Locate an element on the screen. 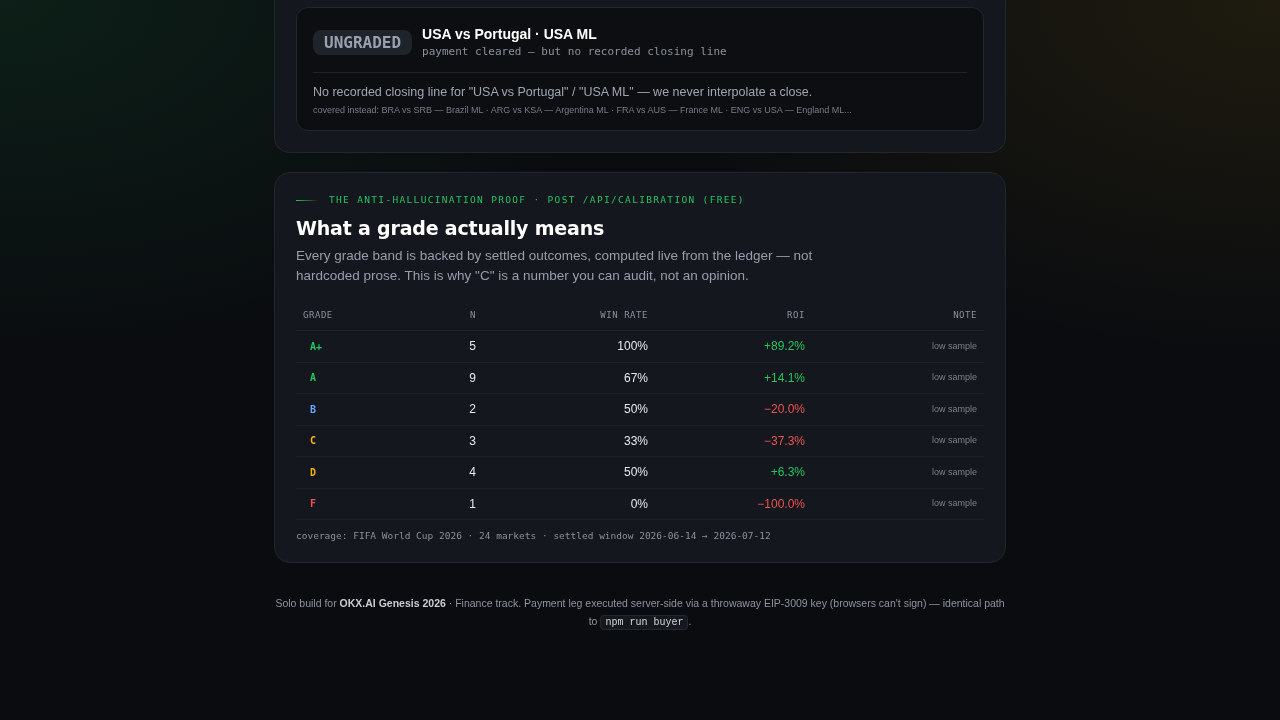  section-description: Every grade band is backed by settled outcomes, computed live from the ledger — not hardcoded prose. This is why "C" is a number you can audit, not an opinion. is located at coordinates (555, 266).